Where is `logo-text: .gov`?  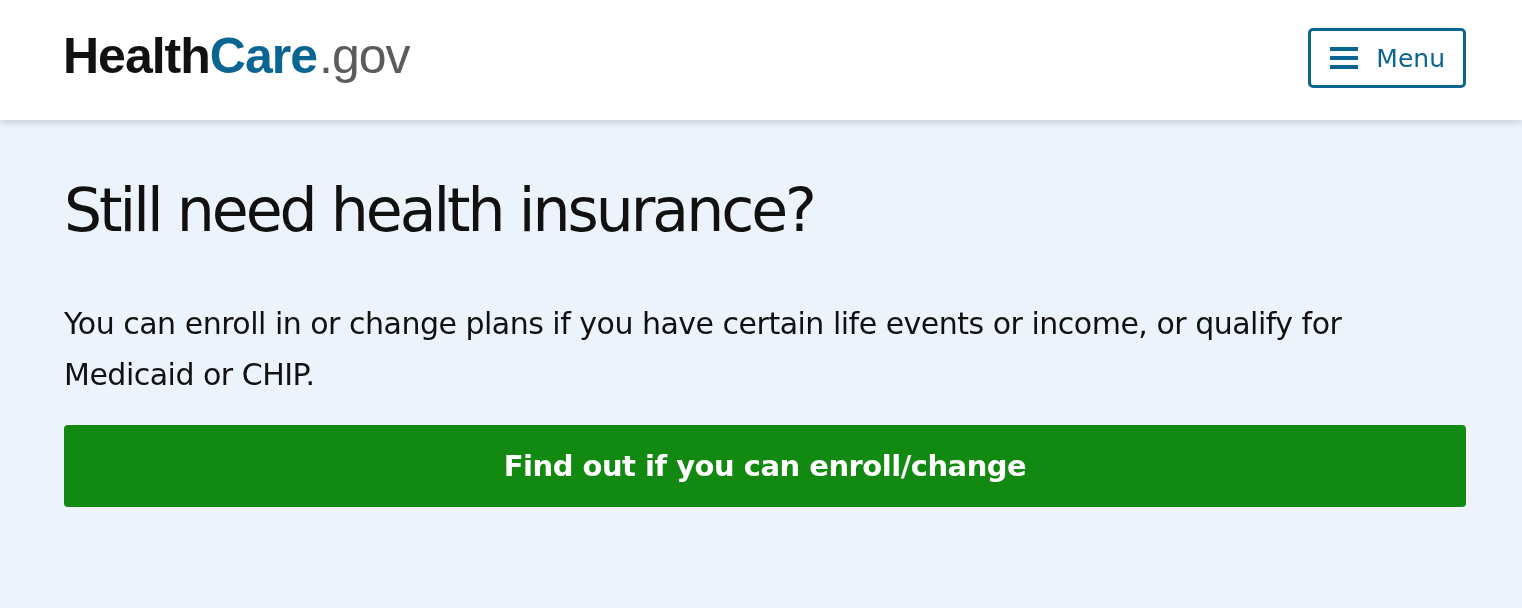 logo-text: .gov is located at coordinates (364, 56).